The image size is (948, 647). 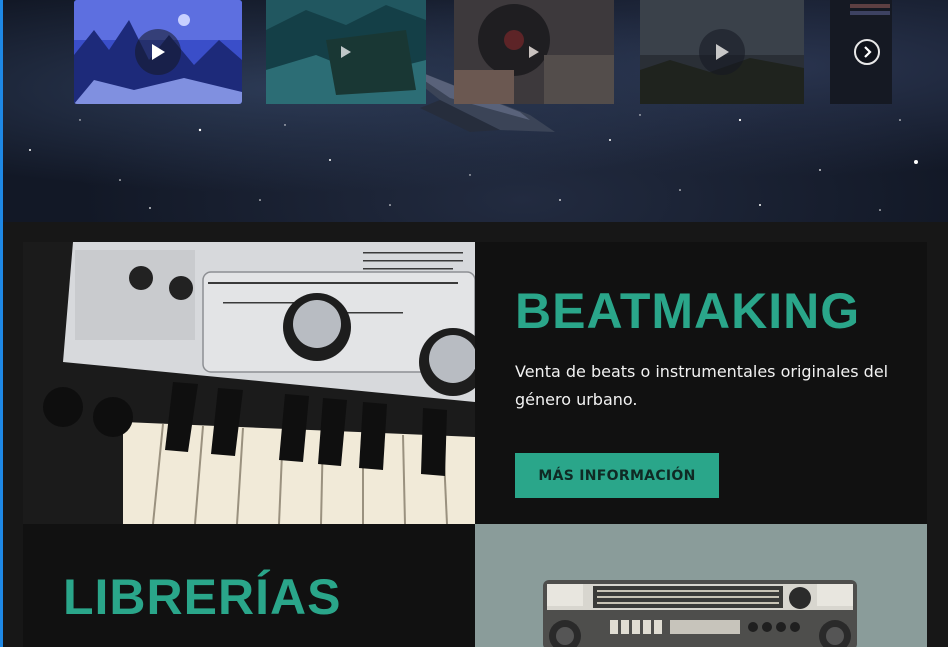 I want to click on boombox-image, so click(x=701, y=585).